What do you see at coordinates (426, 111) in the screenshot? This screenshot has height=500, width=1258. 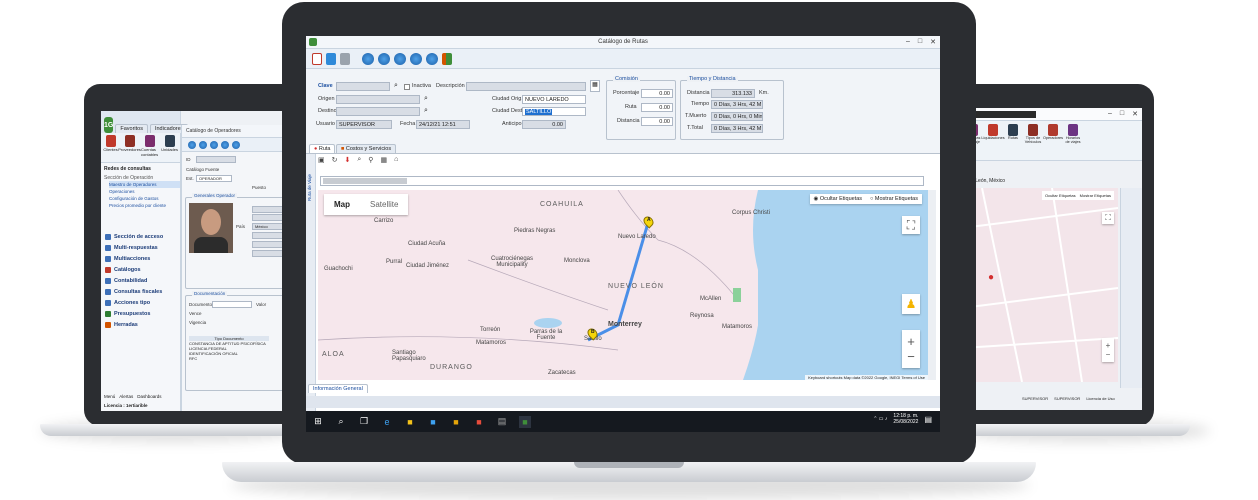 I see `destino-search-icon: ⌕` at bounding box center [426, 111].